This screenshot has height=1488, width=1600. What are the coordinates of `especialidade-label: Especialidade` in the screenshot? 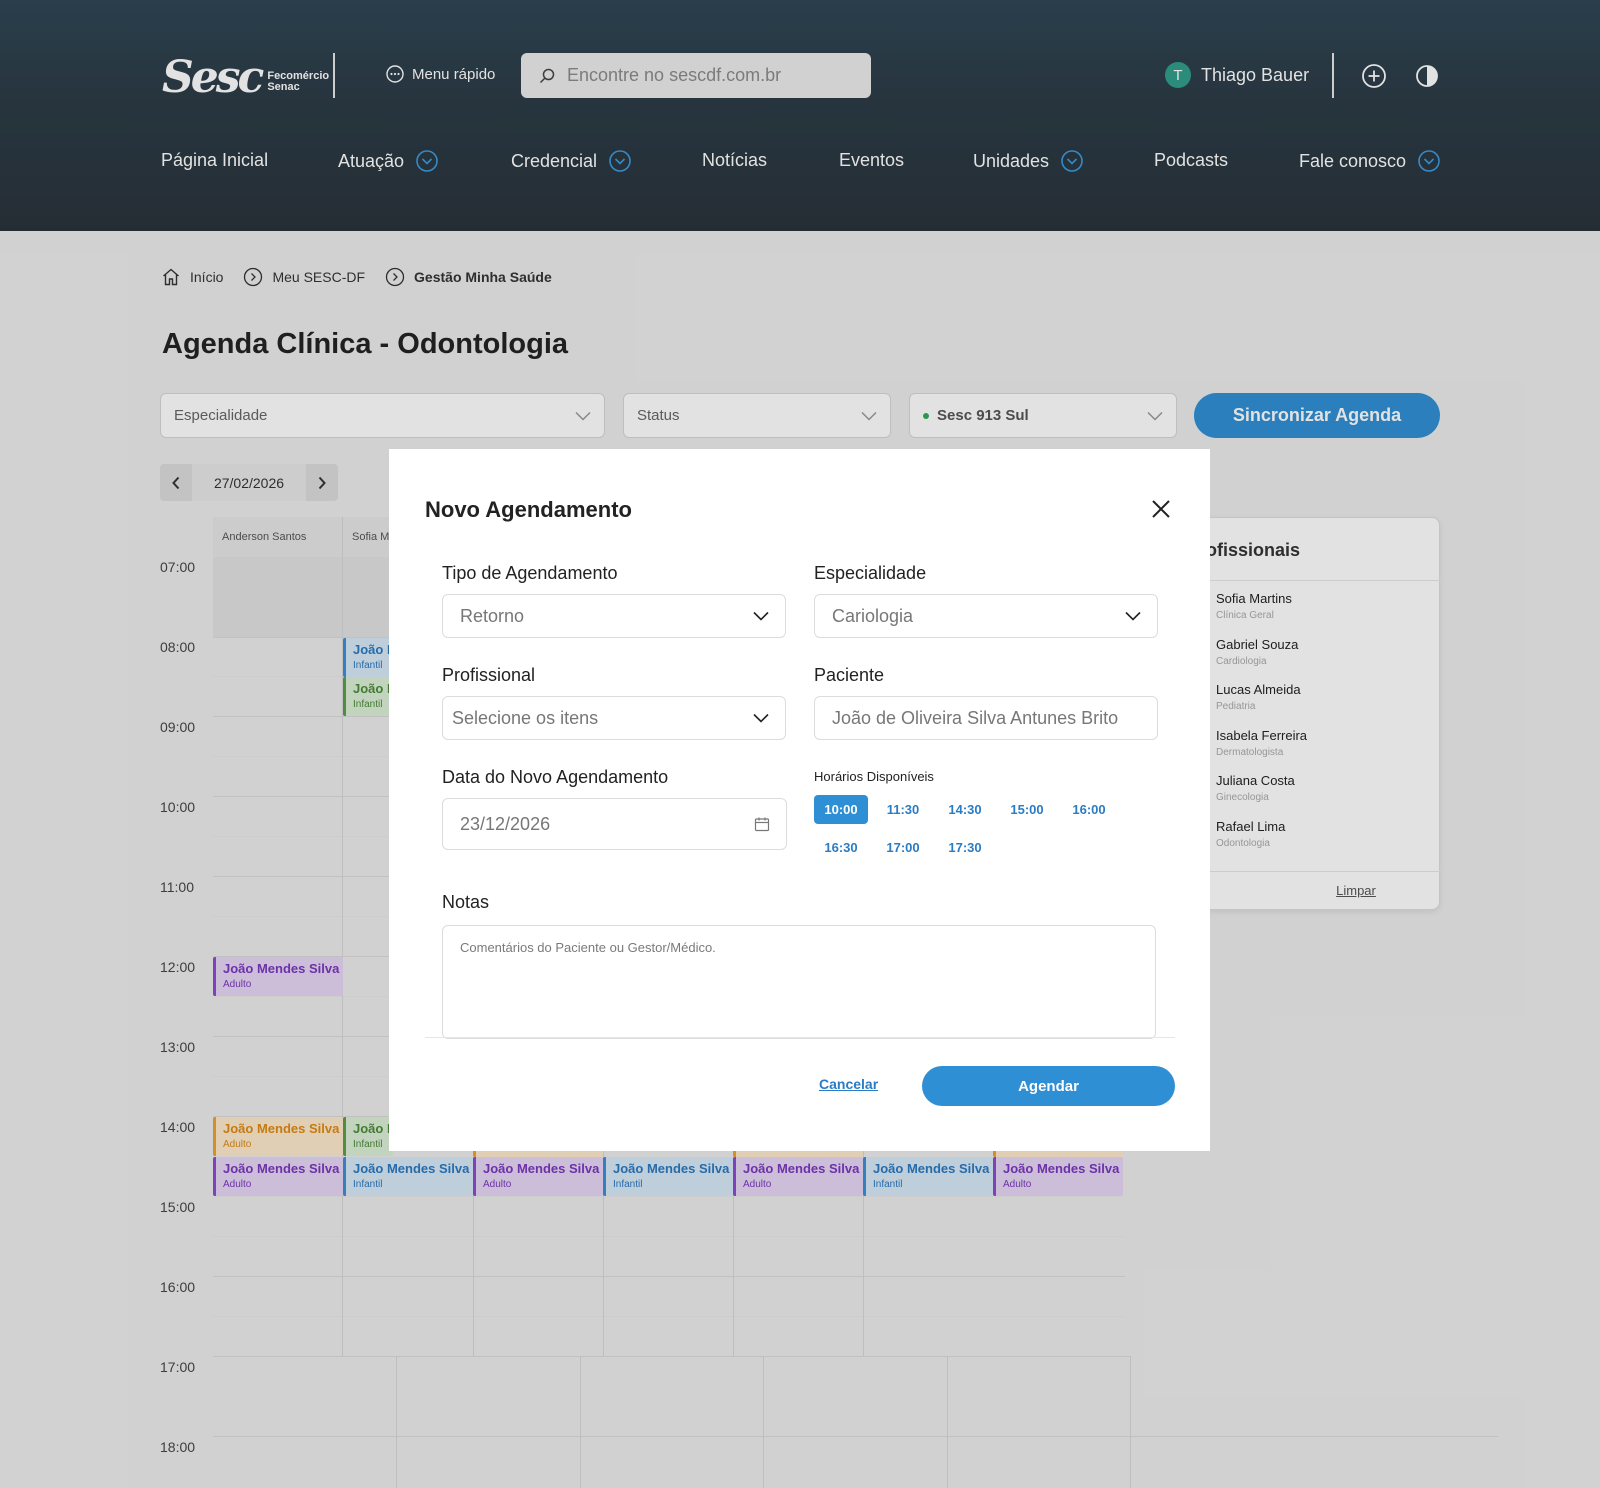 It's located at (870, 573).